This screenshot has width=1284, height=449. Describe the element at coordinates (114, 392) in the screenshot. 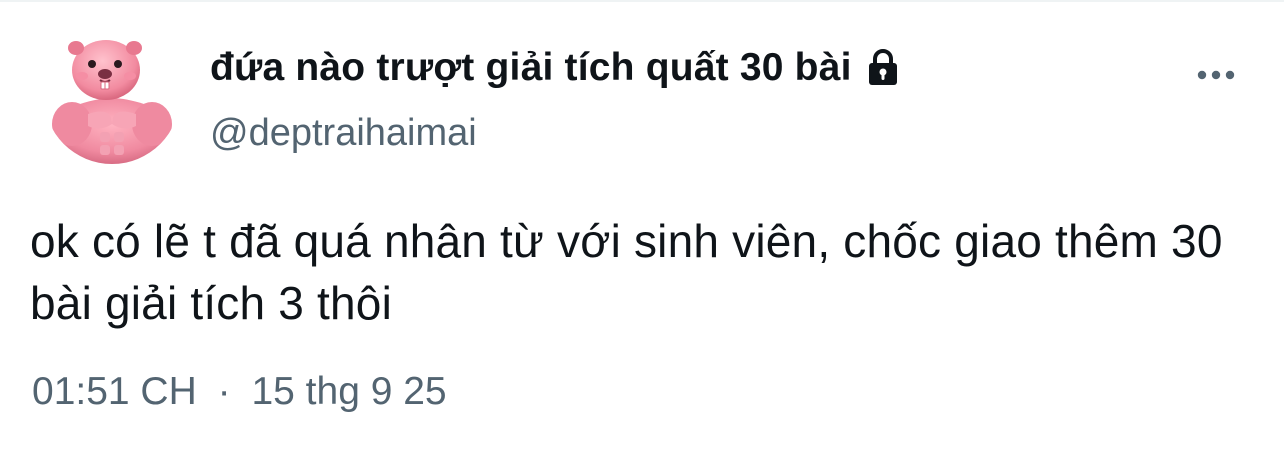

I see `tweet-time: 01:51 CH` at that location.